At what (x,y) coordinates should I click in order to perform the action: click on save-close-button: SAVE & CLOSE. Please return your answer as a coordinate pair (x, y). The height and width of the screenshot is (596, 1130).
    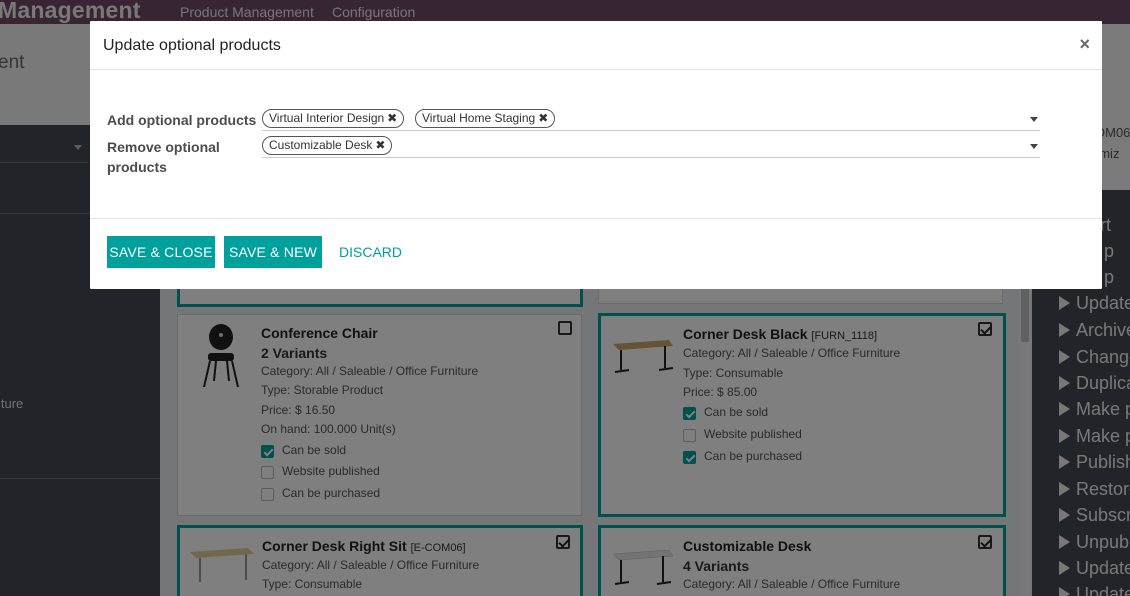
    Looking at the image, I should click on (161, 252).